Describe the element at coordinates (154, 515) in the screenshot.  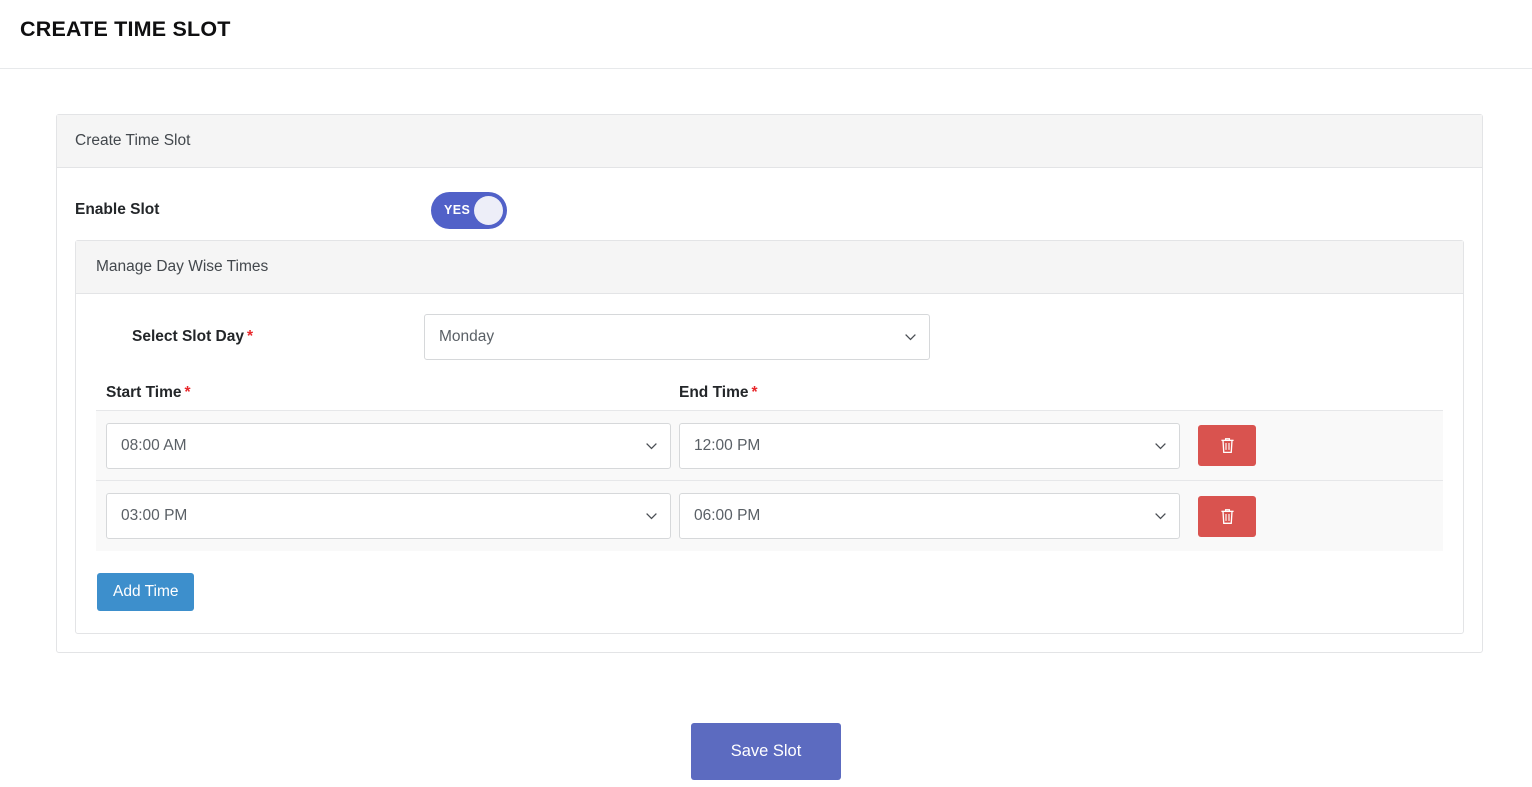
I see `start-time-value: 03:00 PM` at that location.